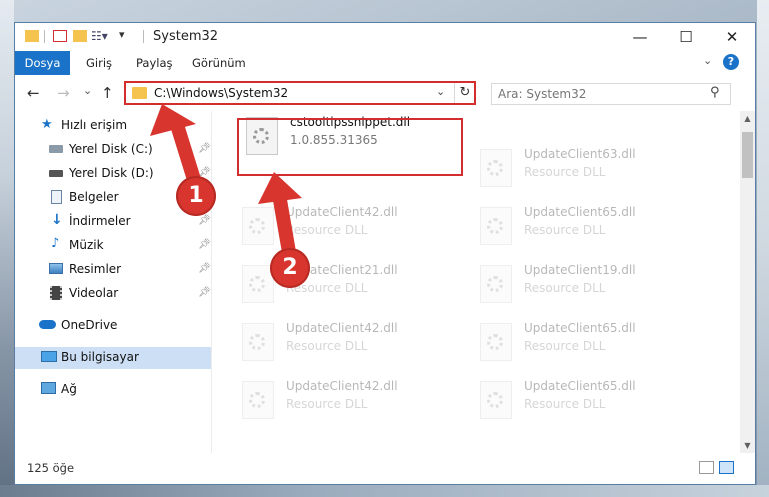  What do you see at coordinates (290, 268) in the screenshot?
I see `step-2-badge: 2` at bounding box center [290, 268].